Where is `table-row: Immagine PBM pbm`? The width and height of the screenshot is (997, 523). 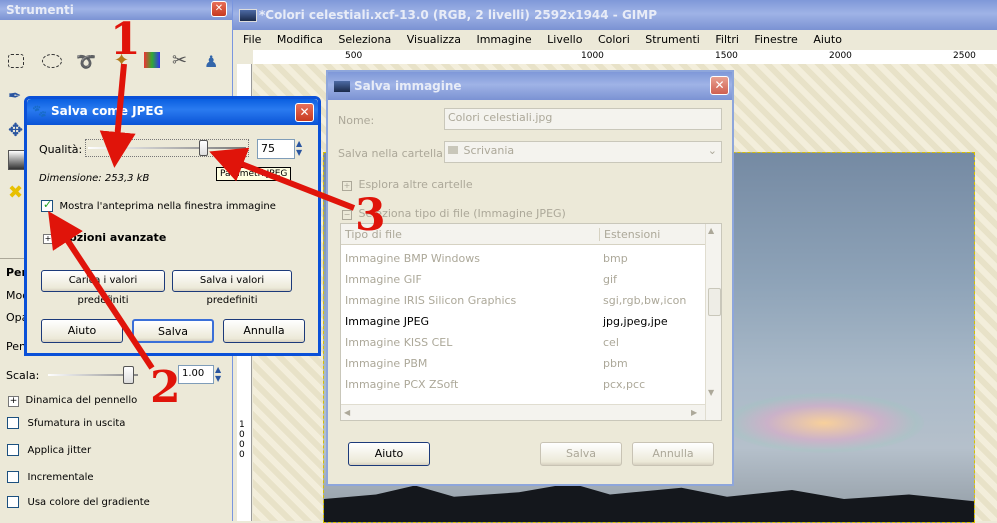 table-row: Immagine PBM pbm is located at coordinates (523, 363).